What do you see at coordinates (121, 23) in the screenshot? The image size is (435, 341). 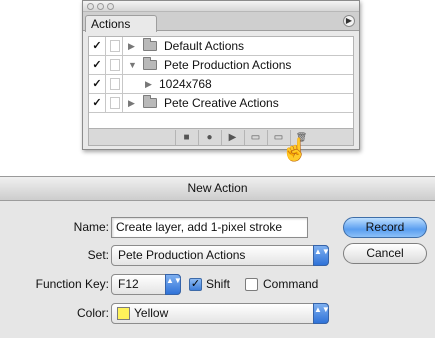 I see `tab-actions: Actions` at bounding box center [121, 23].